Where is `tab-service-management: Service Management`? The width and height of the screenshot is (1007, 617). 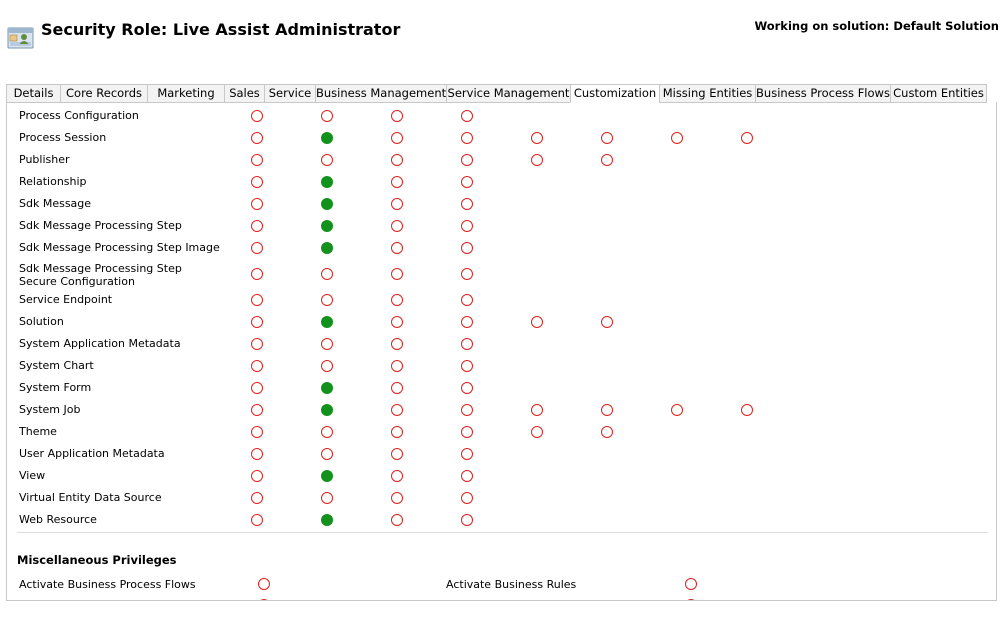
tab-service-management: Service Management is located at coordinates (508, 93).